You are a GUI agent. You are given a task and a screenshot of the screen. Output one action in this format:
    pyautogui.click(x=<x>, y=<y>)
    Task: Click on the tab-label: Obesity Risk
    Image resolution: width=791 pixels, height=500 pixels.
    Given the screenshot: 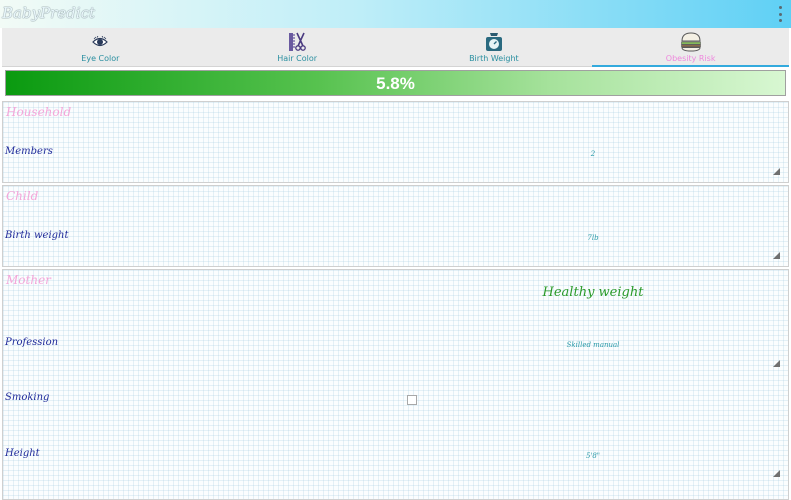 What is the action you would take?
    pyautogui.click(x=690, y=58)
    